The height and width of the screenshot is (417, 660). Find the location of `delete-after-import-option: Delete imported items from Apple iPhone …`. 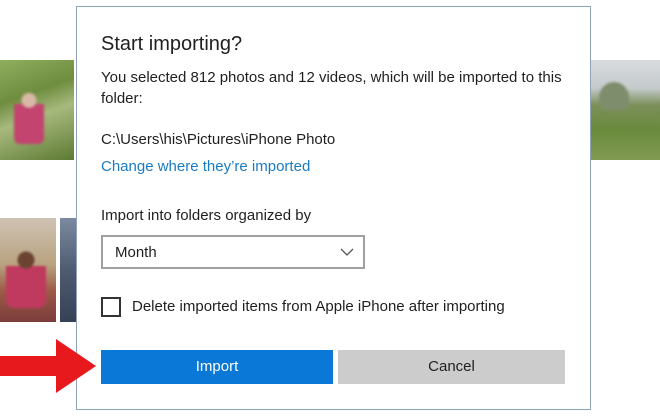

delete-after-import-option: Delete imported items from Apple iPhone … is located at coordinates (331, 307).